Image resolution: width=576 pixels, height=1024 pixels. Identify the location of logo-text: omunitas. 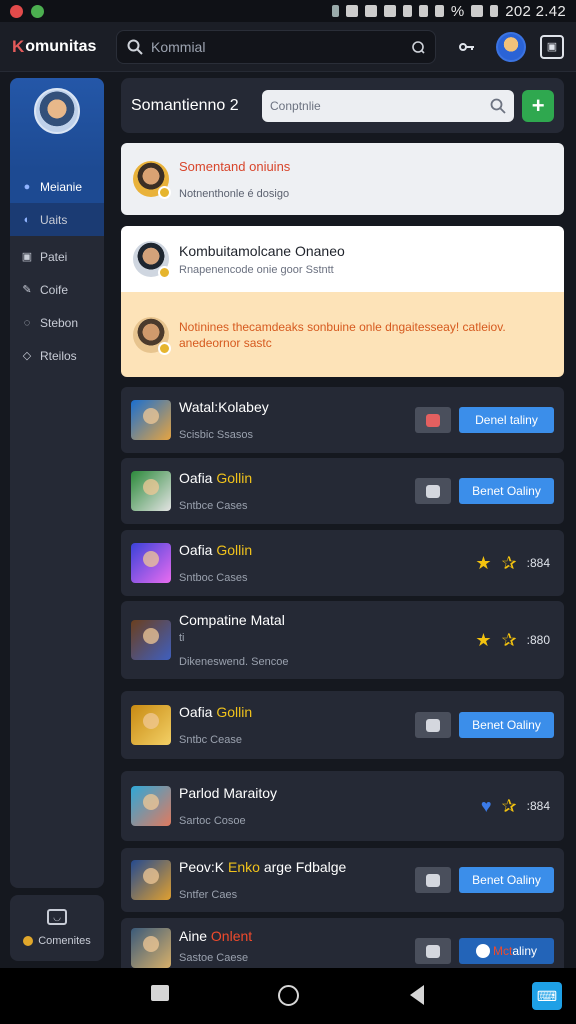
(61, 46).